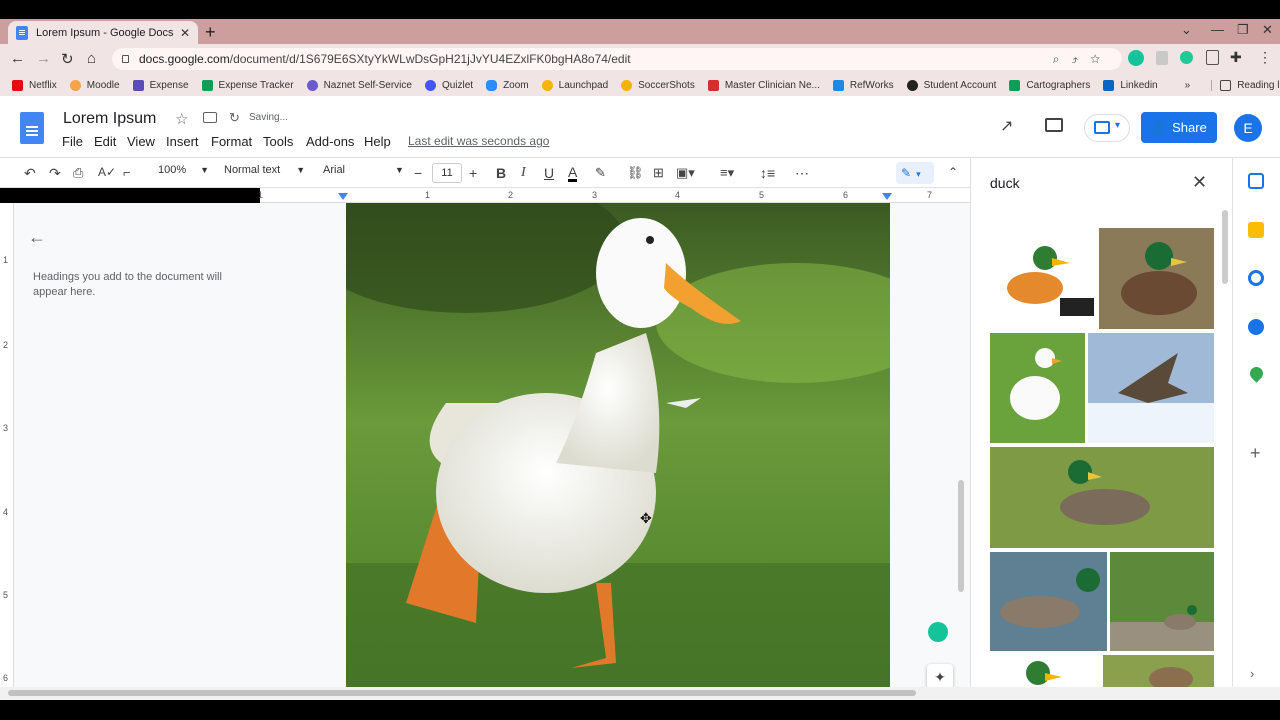  What do you see at coordinates (210, 32) in the screenshot?
I see `new-tab-button: +` at bounding box center [210, 32].